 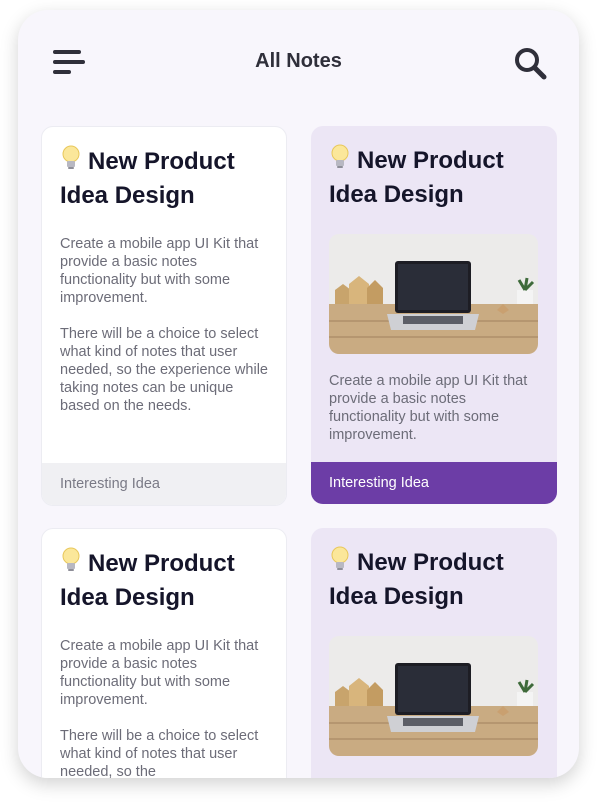 I want to click on page-title: All Notes, so click(x=298, y=61).